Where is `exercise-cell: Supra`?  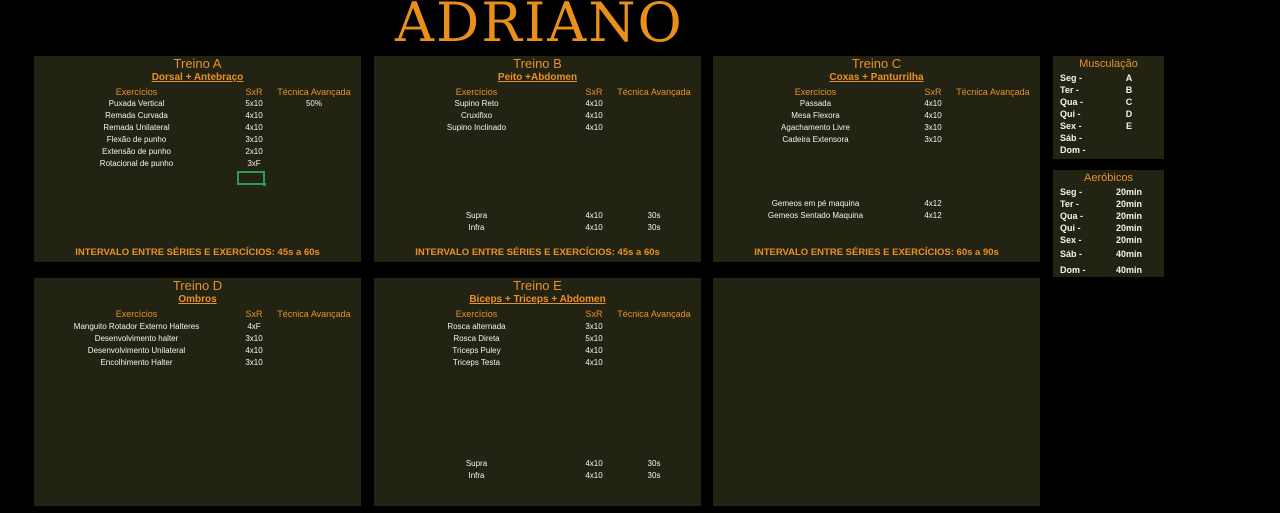
exercise-cell: Supra is located at coordinates (476, 216).